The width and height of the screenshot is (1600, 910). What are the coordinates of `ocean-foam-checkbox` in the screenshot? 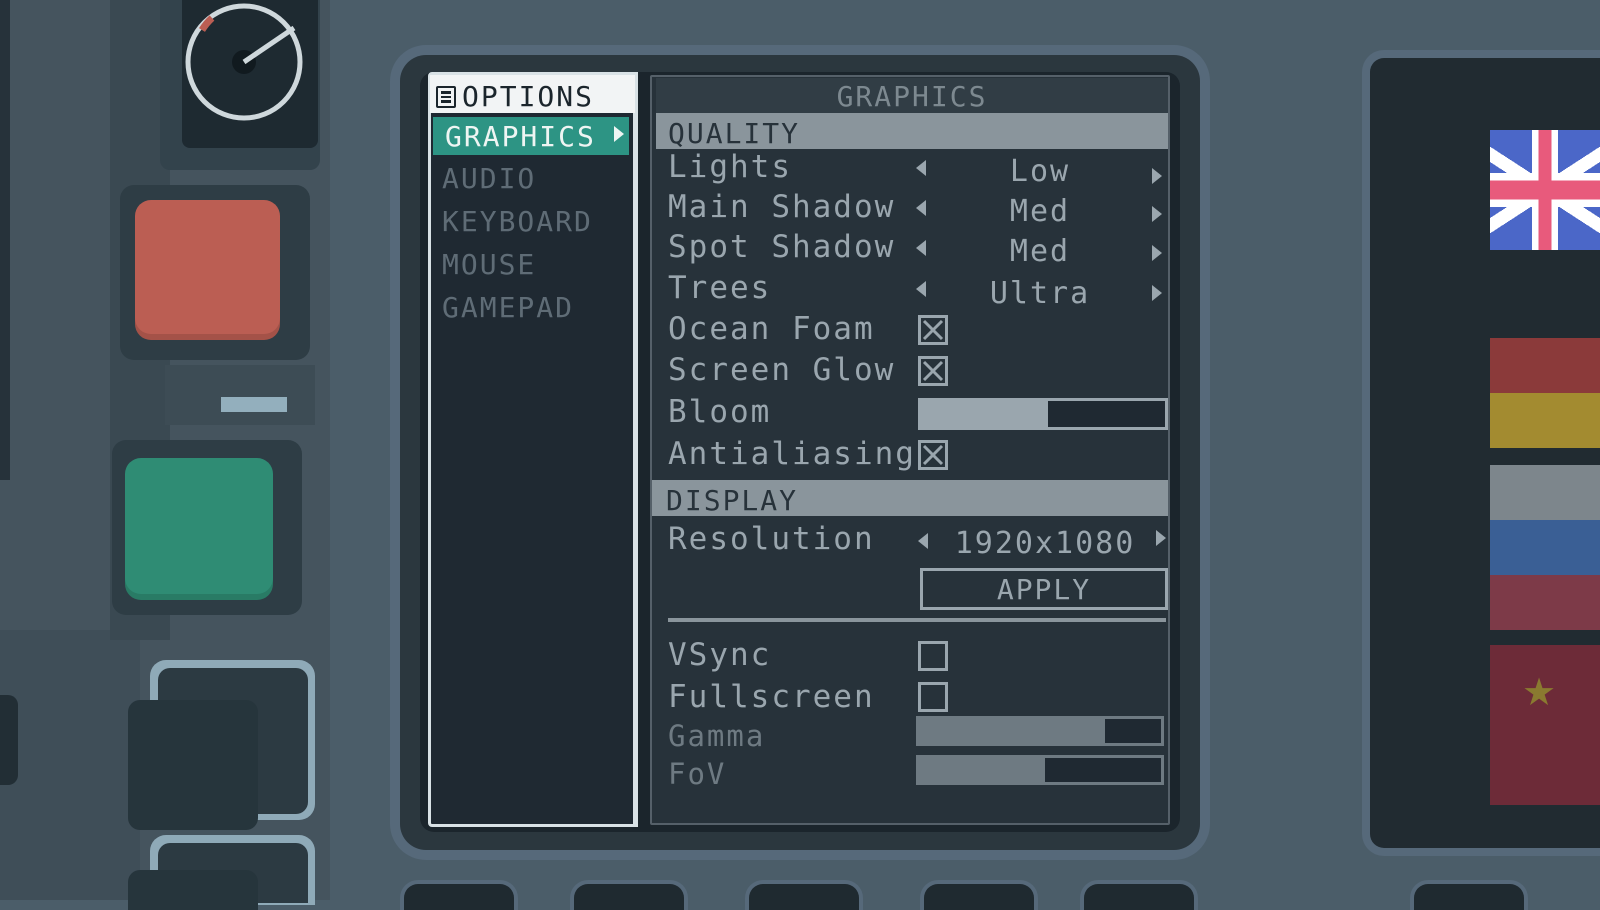 It's located at (933, 330).